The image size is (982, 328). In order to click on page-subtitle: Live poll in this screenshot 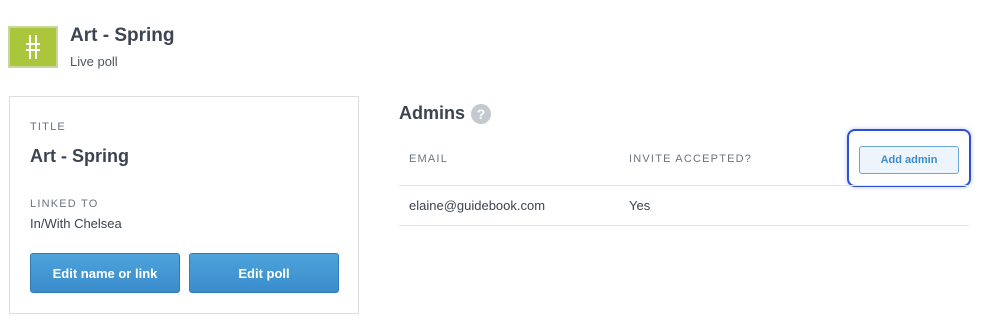, I will do `click(94, 61)`.